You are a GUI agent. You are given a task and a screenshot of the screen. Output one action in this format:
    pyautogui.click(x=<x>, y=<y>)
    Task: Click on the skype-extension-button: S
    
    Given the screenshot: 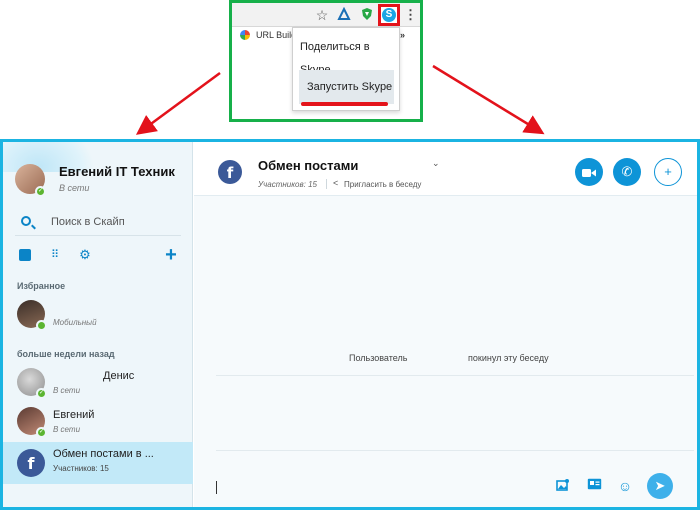 What is the action you would take?
    pyautogui.click(x=389, y=15)
    